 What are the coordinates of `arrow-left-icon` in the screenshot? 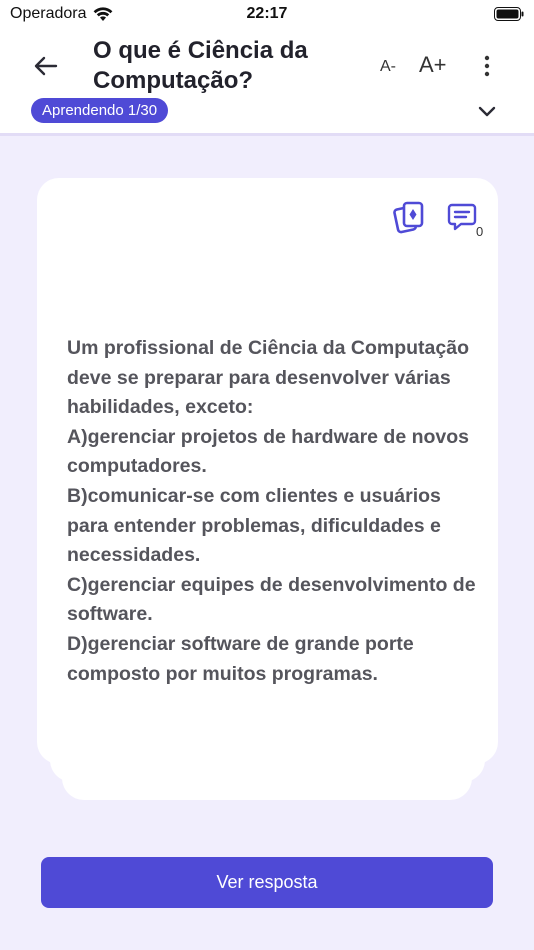 It's located at (46, 66).